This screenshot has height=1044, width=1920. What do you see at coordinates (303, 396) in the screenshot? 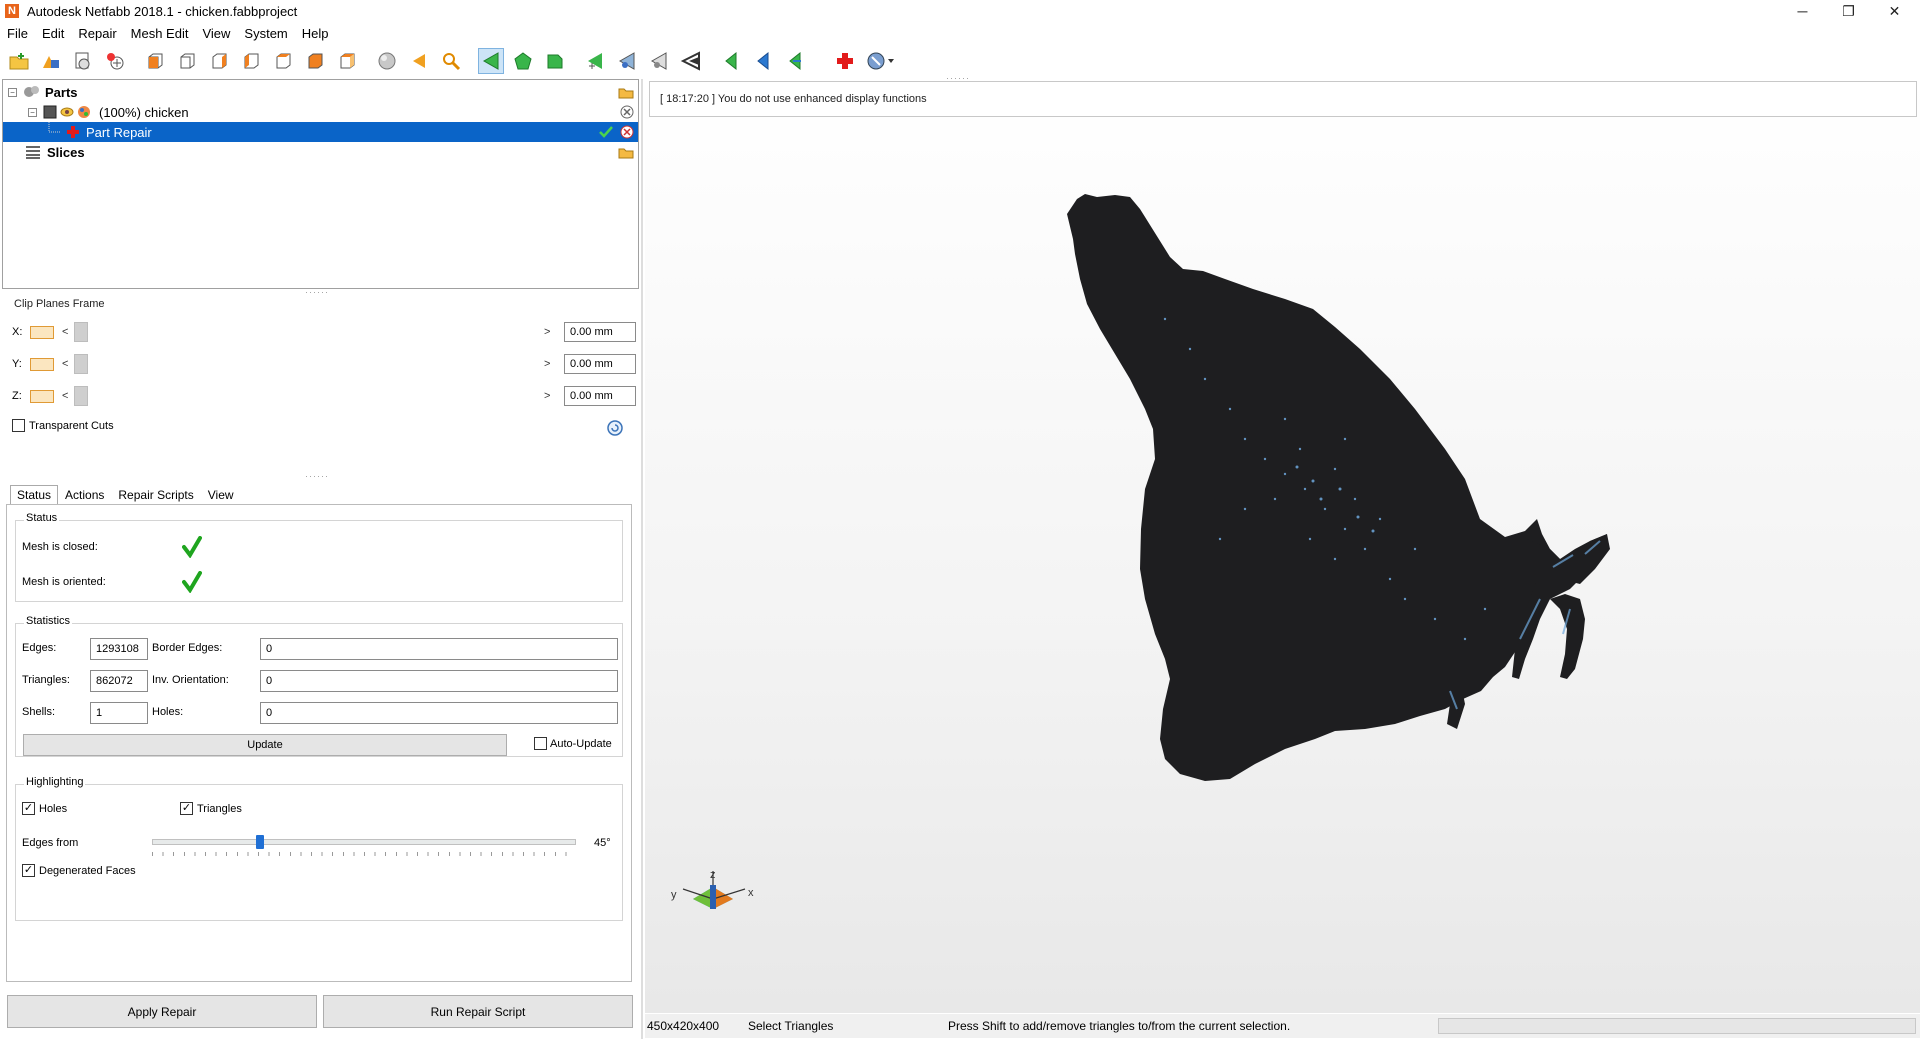
I see `clip-z-slider-track` at bounding box center [303, 396].